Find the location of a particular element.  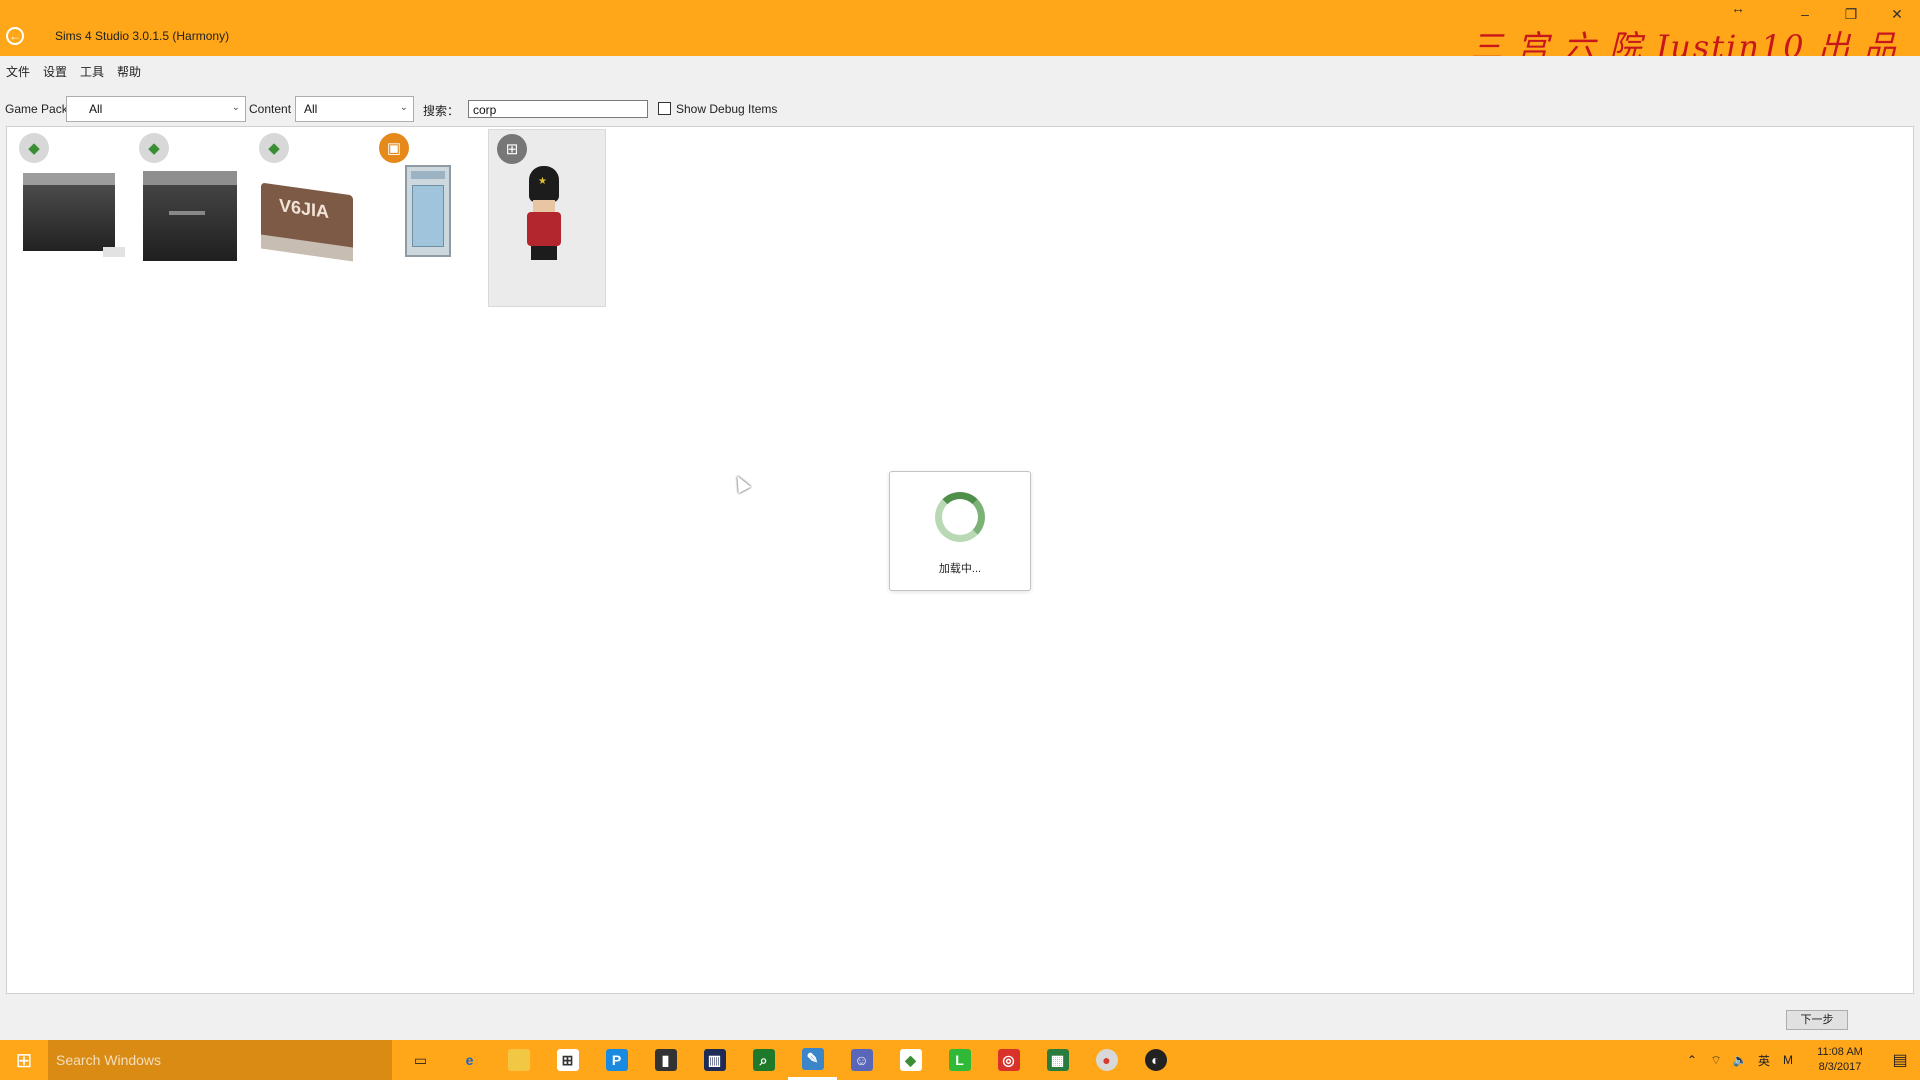

sims4-icon: ◆ is located at coordinates (910, 1060).